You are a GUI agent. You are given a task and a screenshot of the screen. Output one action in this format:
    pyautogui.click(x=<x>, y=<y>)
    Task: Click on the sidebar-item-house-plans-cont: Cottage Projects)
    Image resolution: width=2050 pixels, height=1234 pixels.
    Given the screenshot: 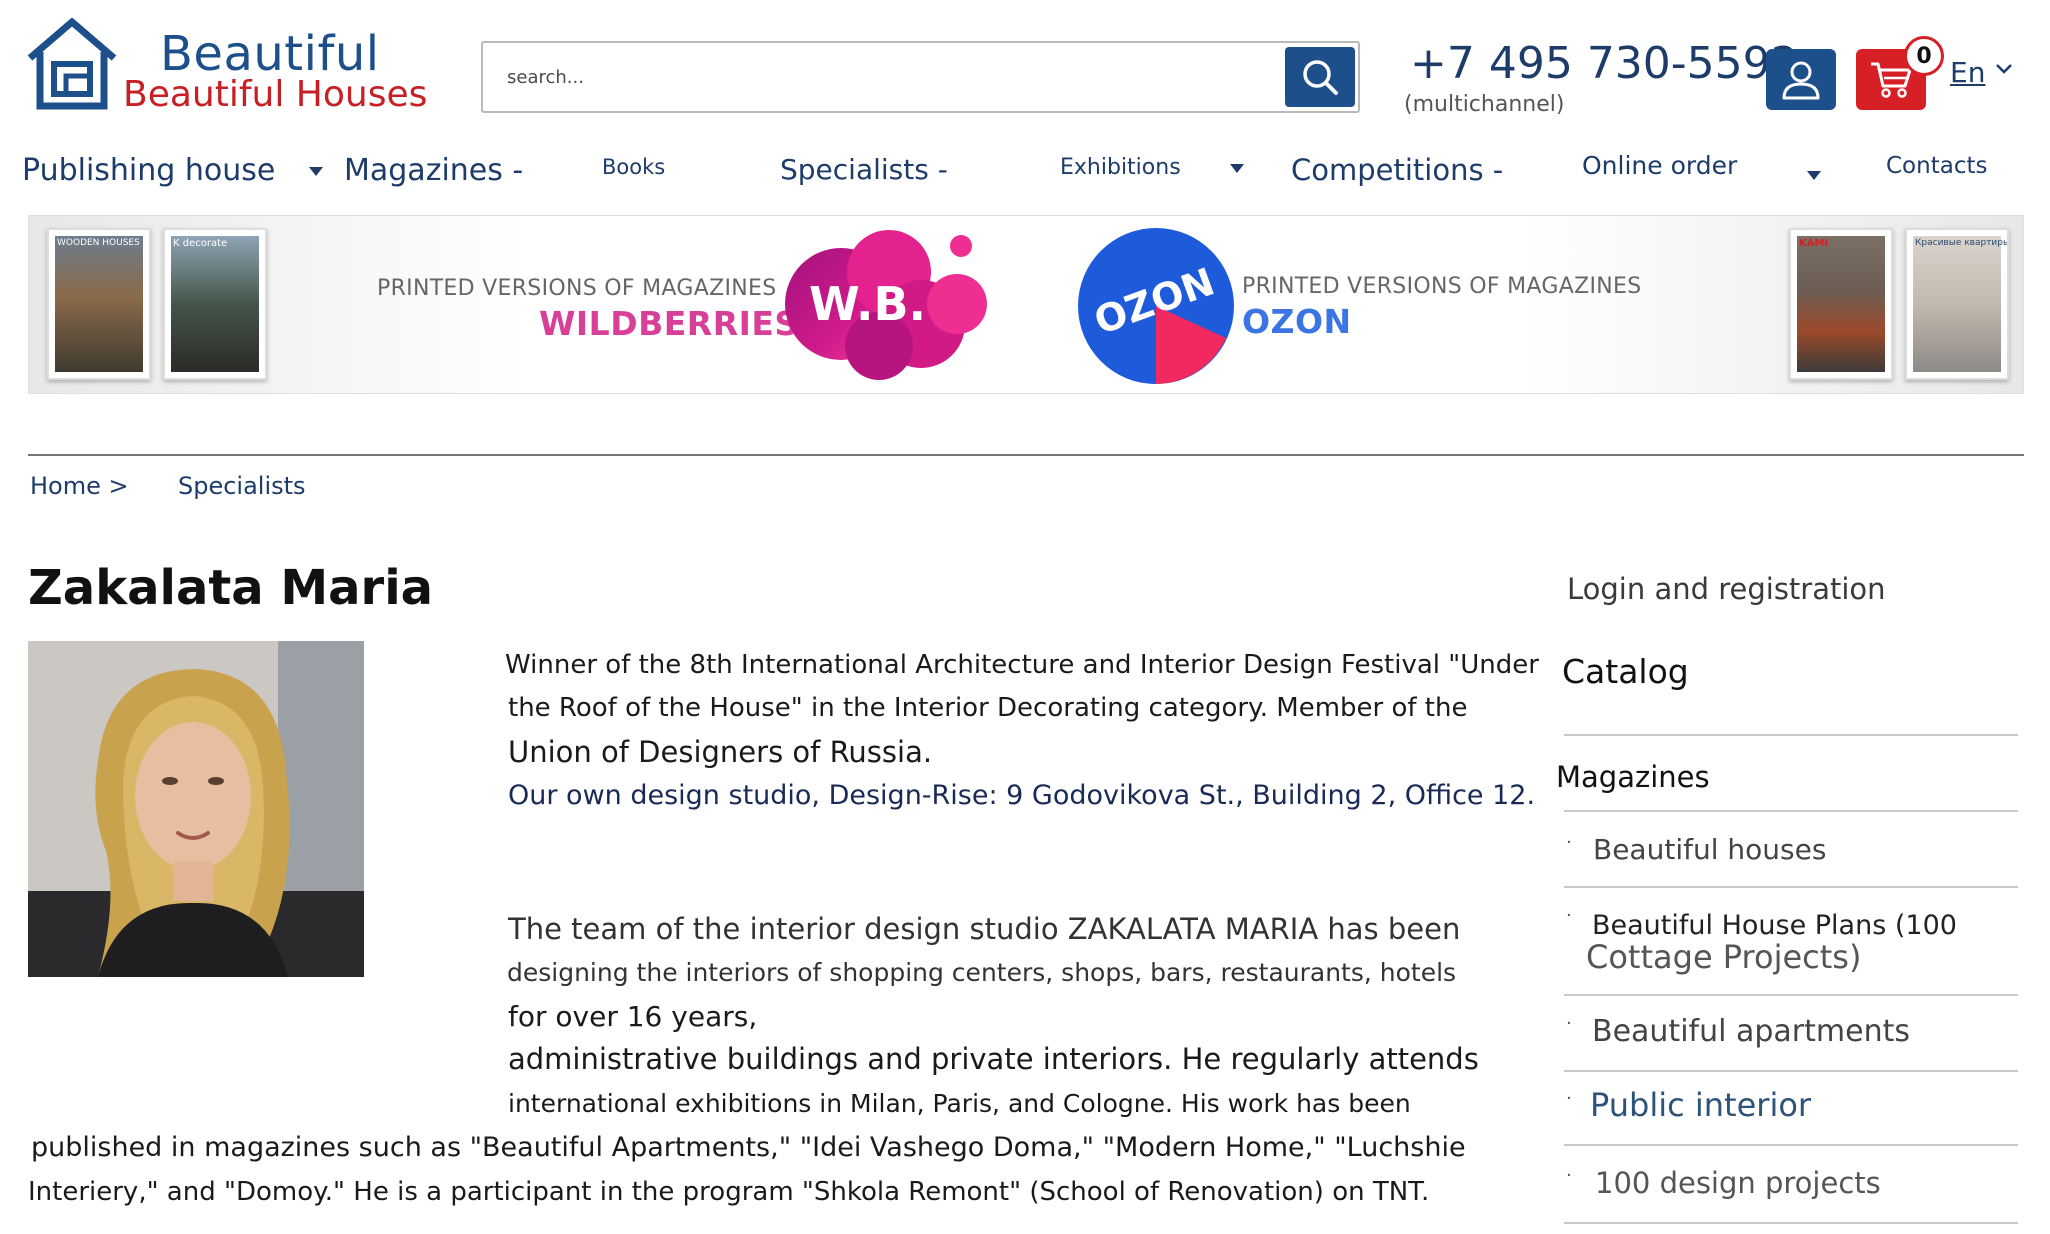 What is the action you would take?
    pyautogui.click(x=1723, y=957)
    